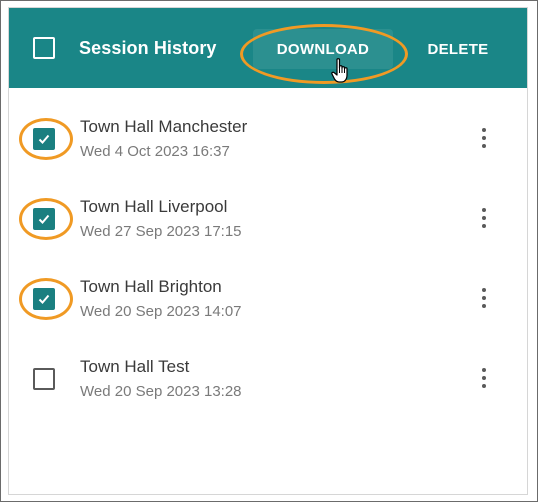 The width and height of the screenshot is (538, 502). What do you see at coordinates (161, 311) in the screenshot?
I see `session-date: Wed 20 Sep 2023 14:07` at bounding box center [161, 311].